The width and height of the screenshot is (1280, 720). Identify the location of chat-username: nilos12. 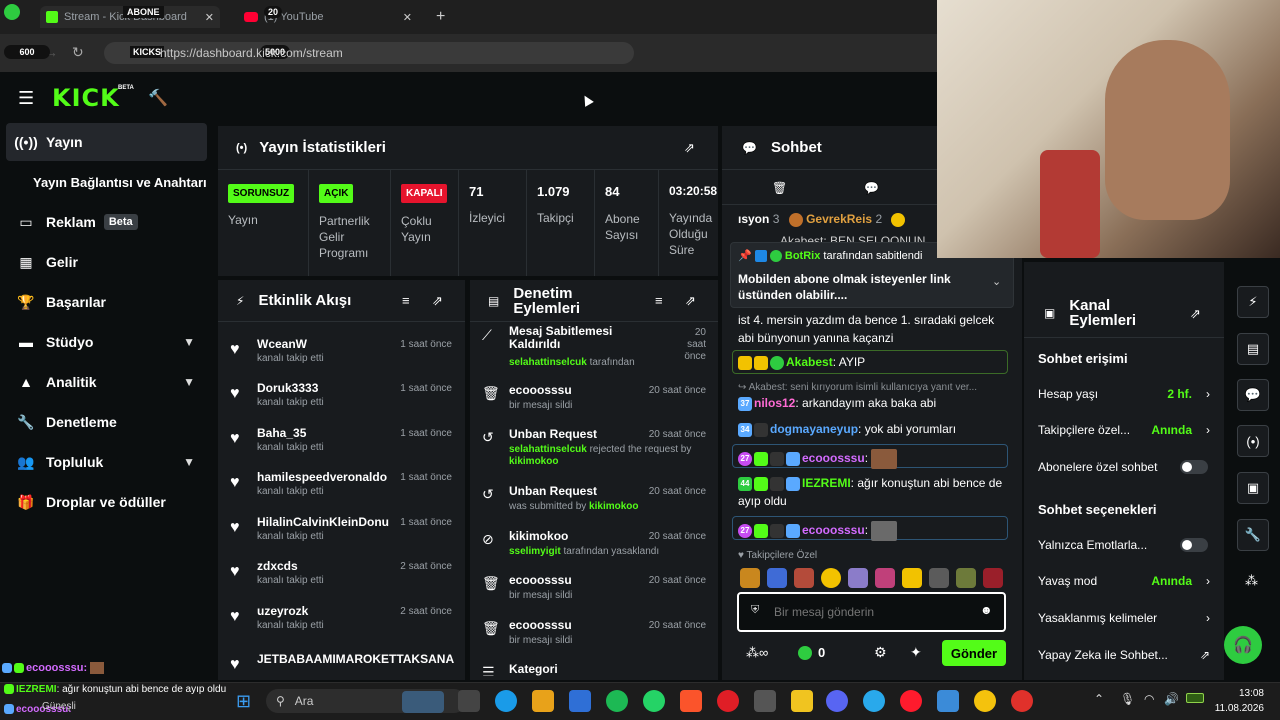
(774, 403).